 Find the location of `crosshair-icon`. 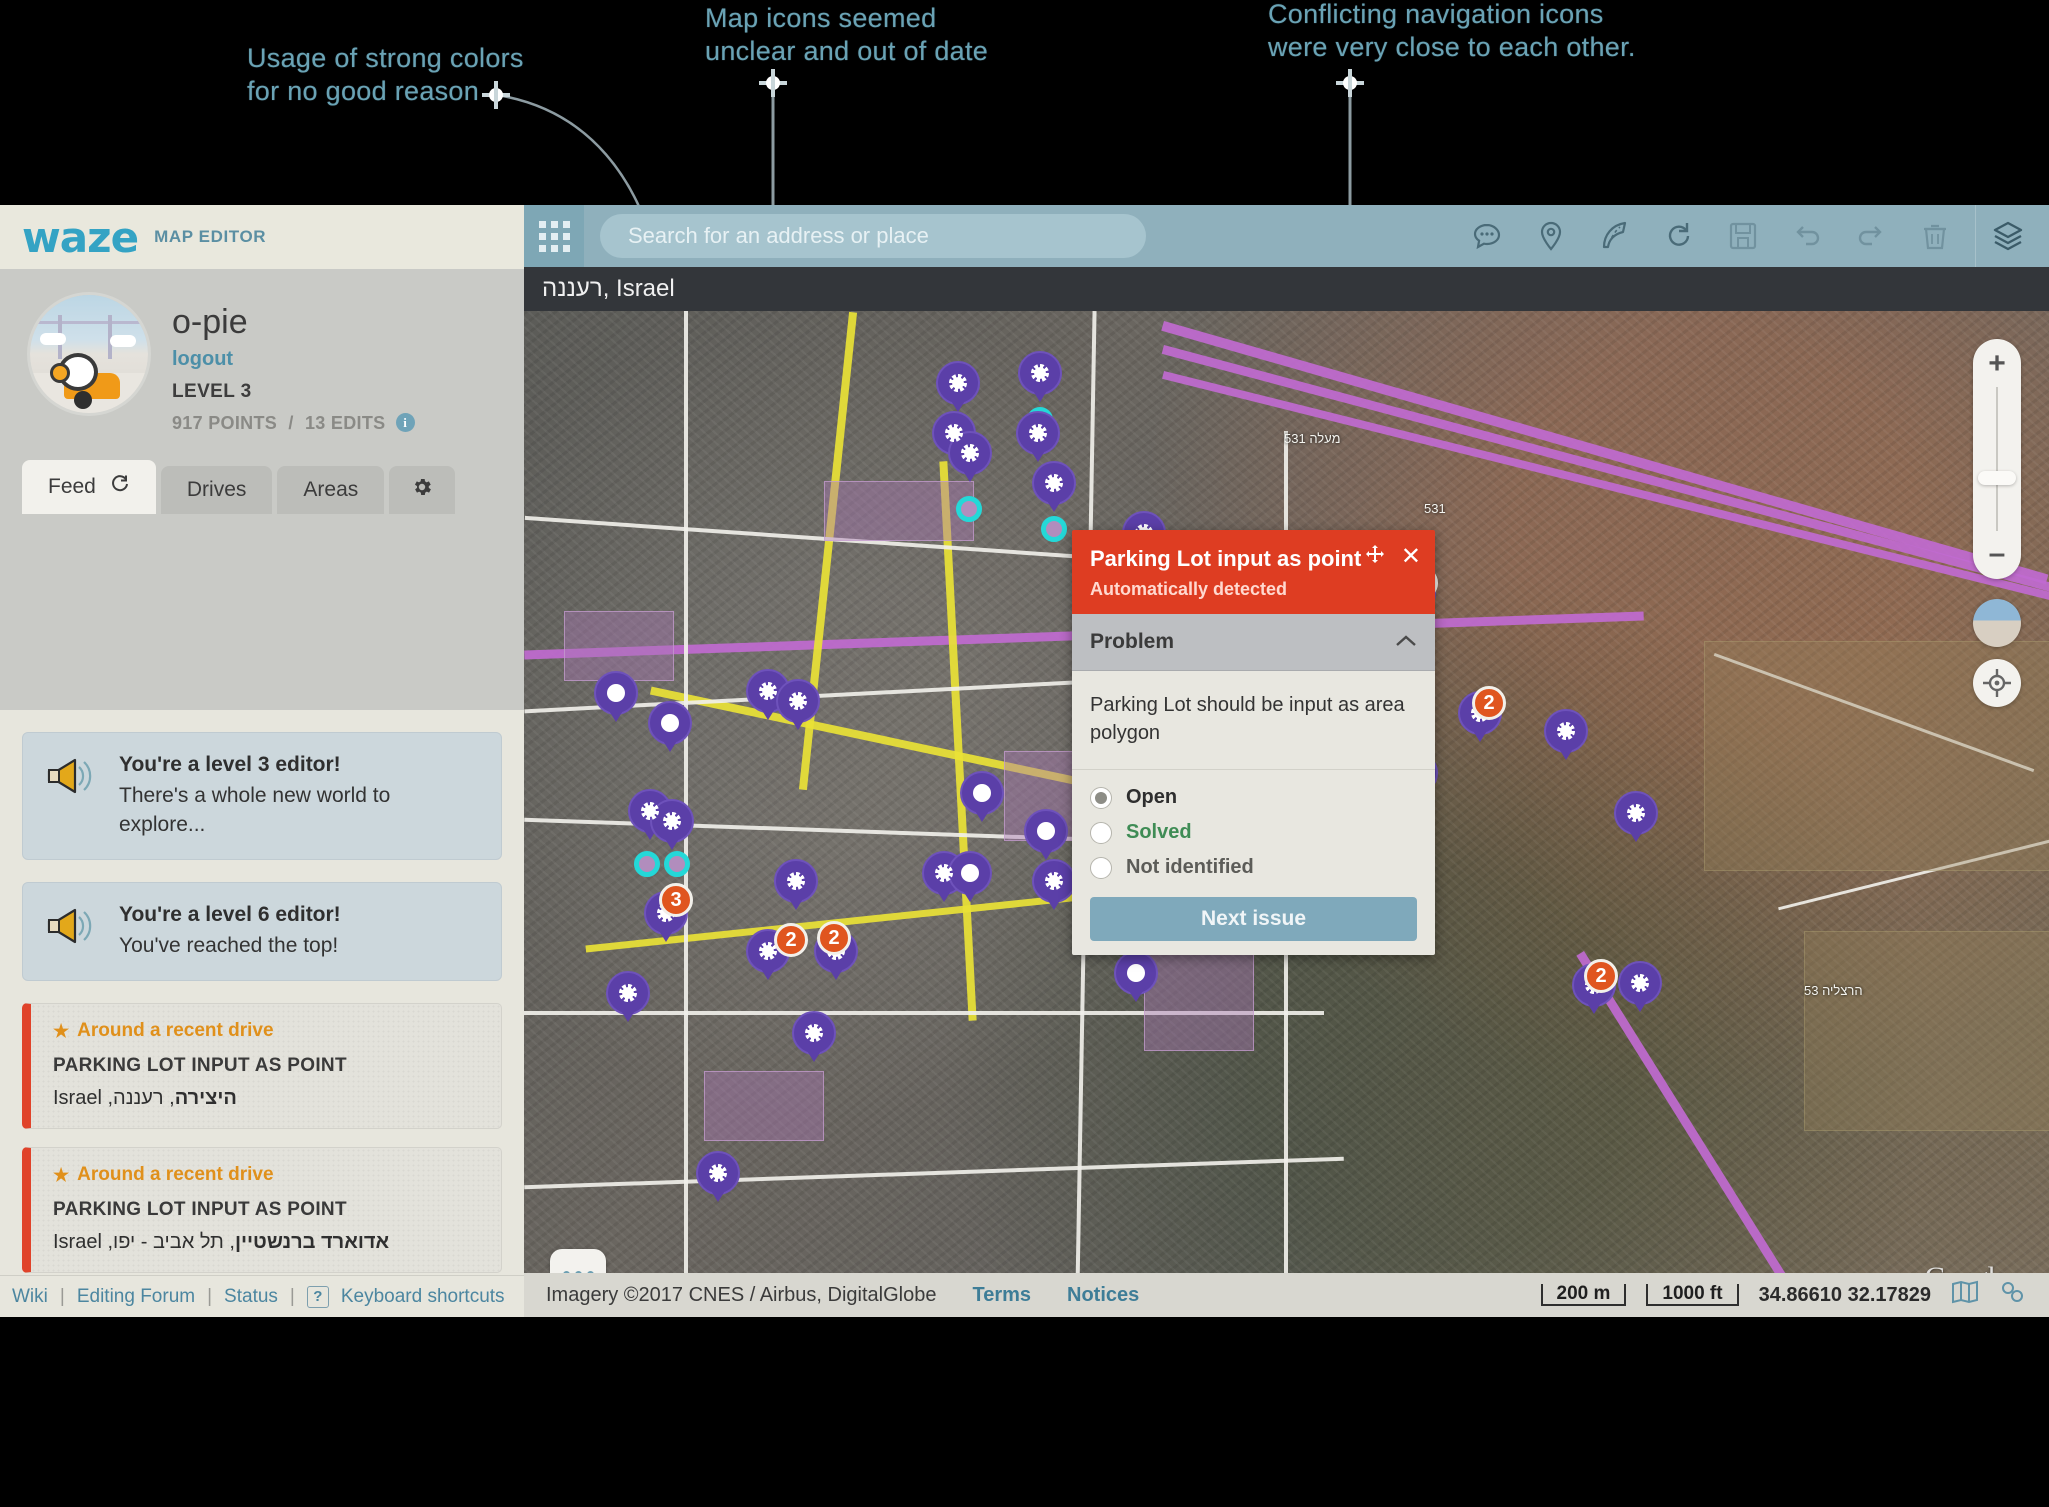

crosshair-icon is located at coordinates (1997, 683).